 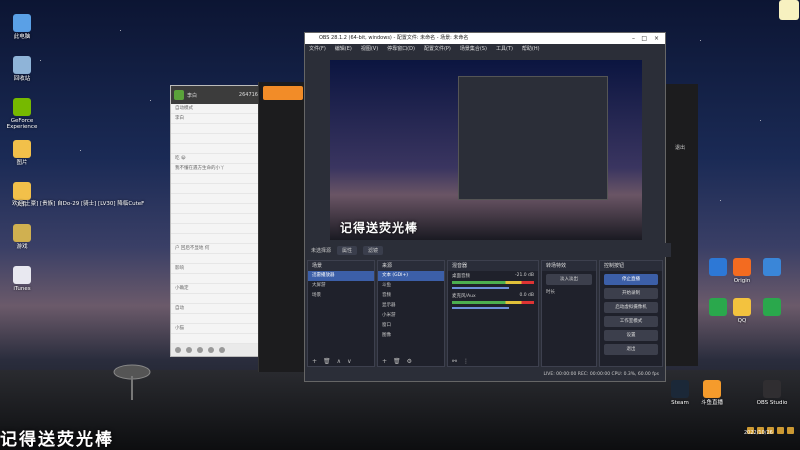 I want to click on volume-icon, so click(x=189, y=350).